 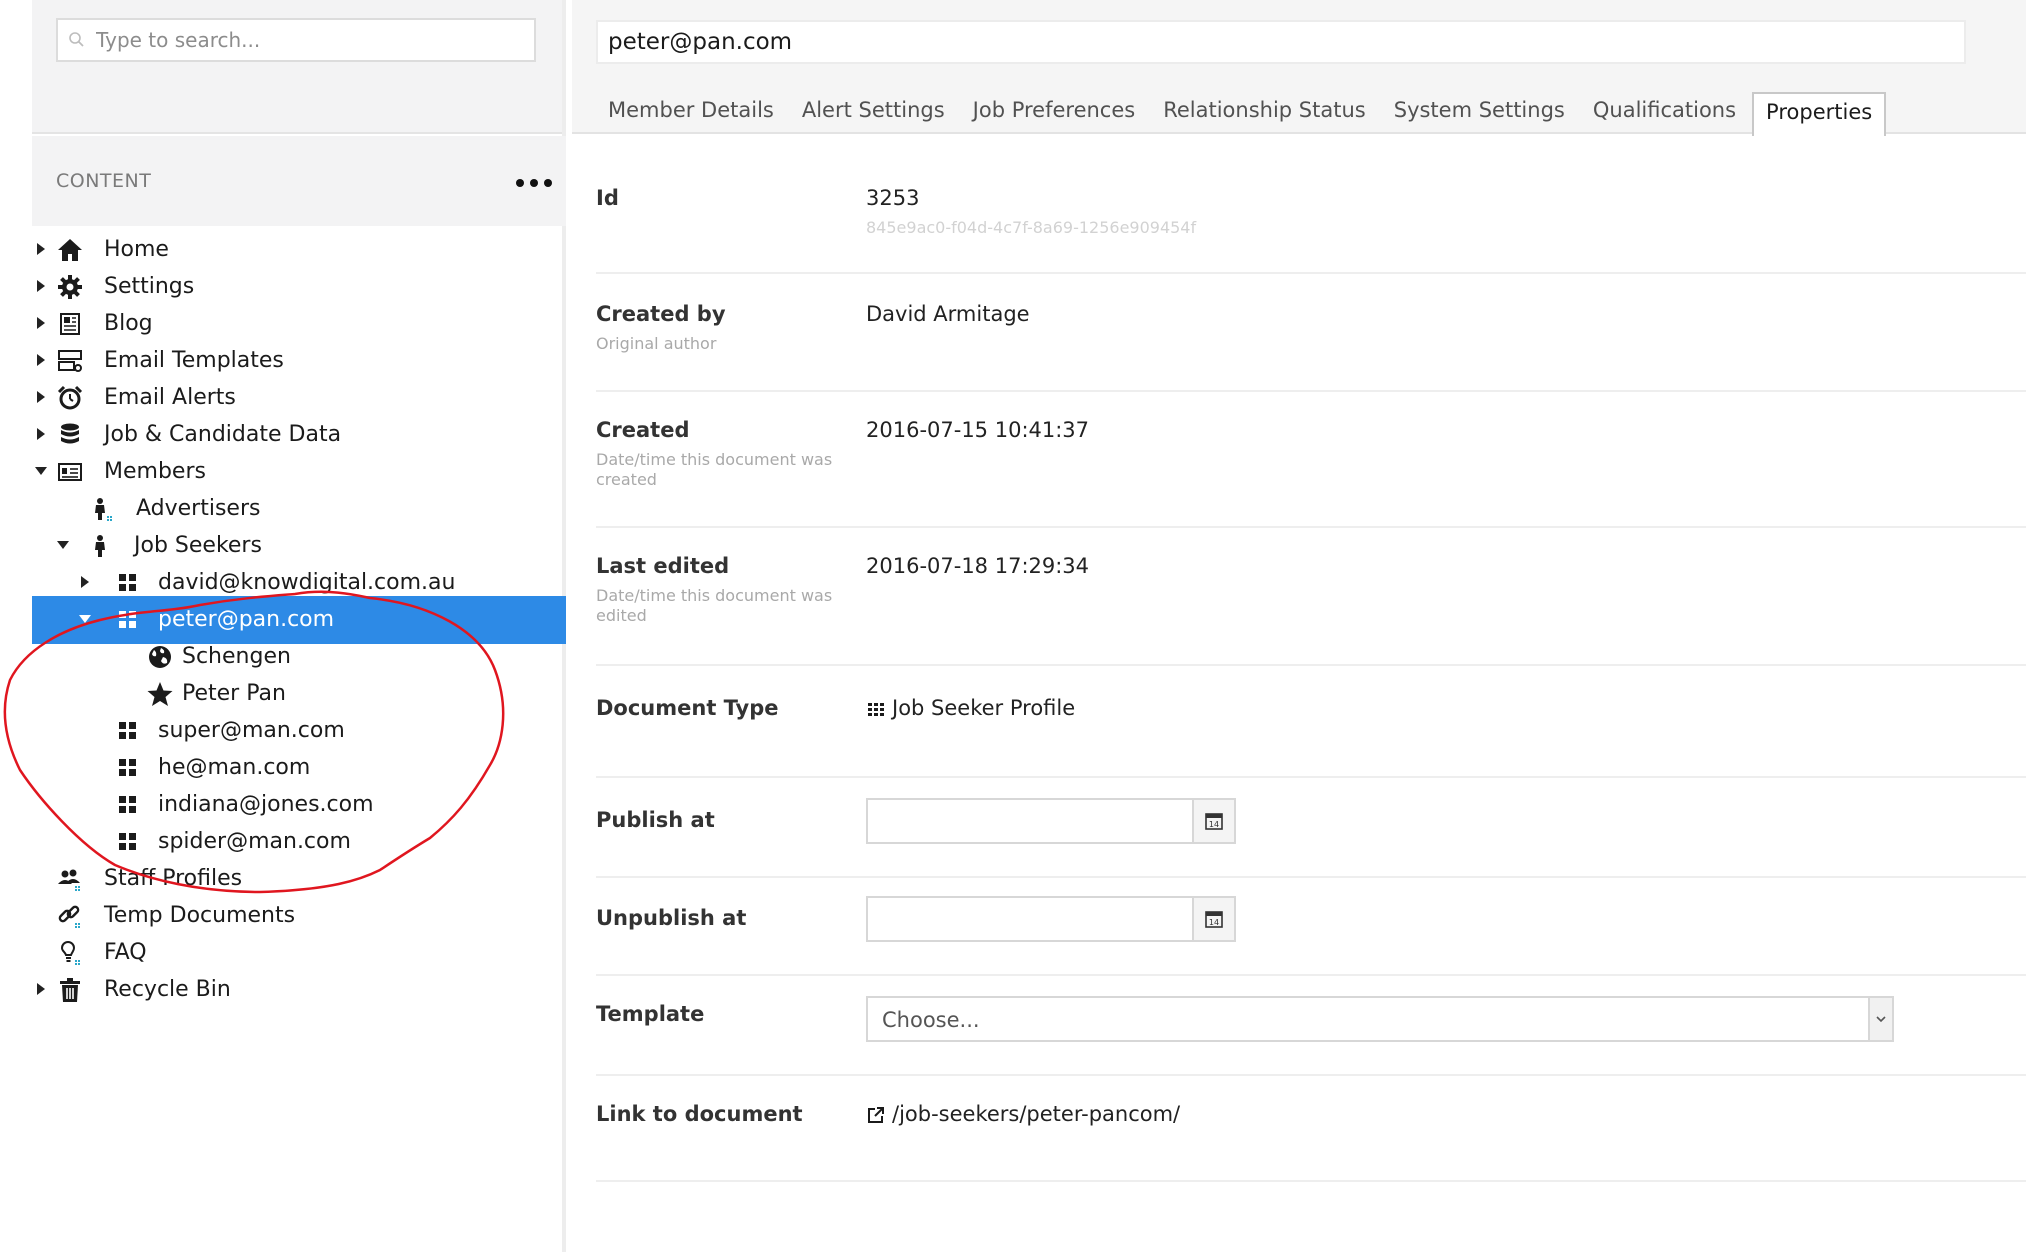 I want to click on document-link: /job-seekers/peter-pancom/, so click(x=1023, y=1114).